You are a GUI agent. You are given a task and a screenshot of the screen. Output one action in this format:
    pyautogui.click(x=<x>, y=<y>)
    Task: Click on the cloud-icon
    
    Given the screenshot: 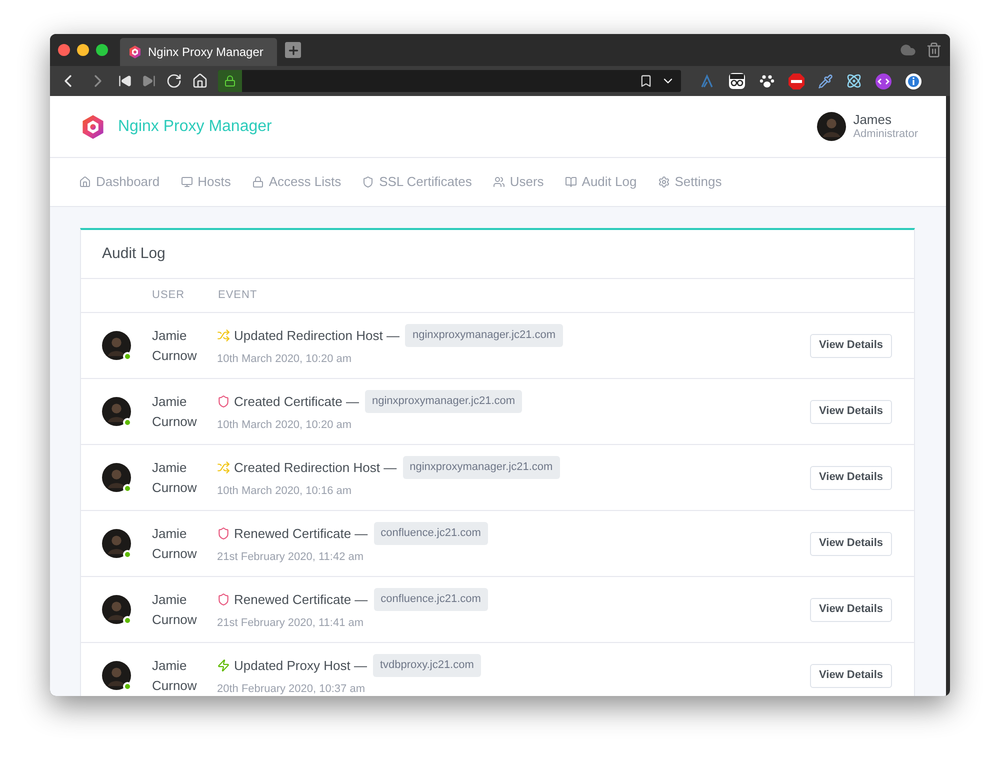 What is the action you would take?
    pyautogui.click(x=908, y=50)
    